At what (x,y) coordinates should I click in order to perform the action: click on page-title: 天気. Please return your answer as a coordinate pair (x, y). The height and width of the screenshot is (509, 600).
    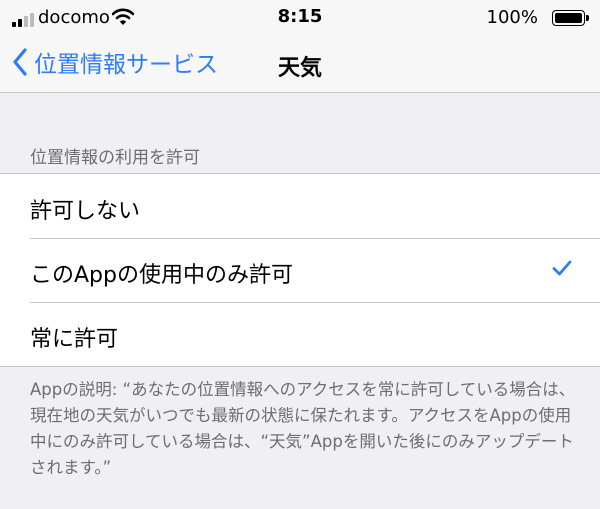
    Looking at the image, I should click on (299, 68).